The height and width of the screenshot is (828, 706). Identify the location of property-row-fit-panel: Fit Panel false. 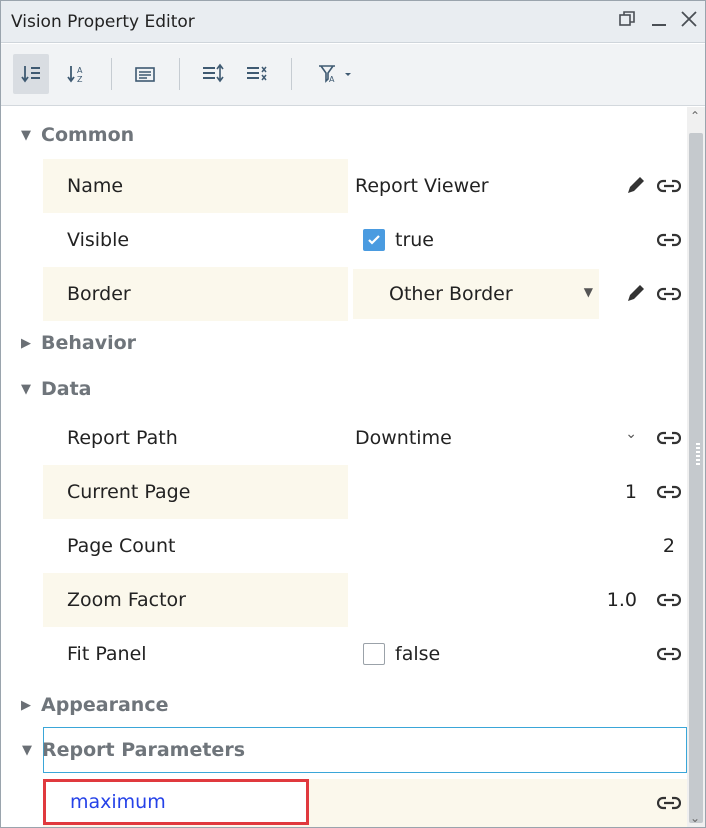
(365, 654).